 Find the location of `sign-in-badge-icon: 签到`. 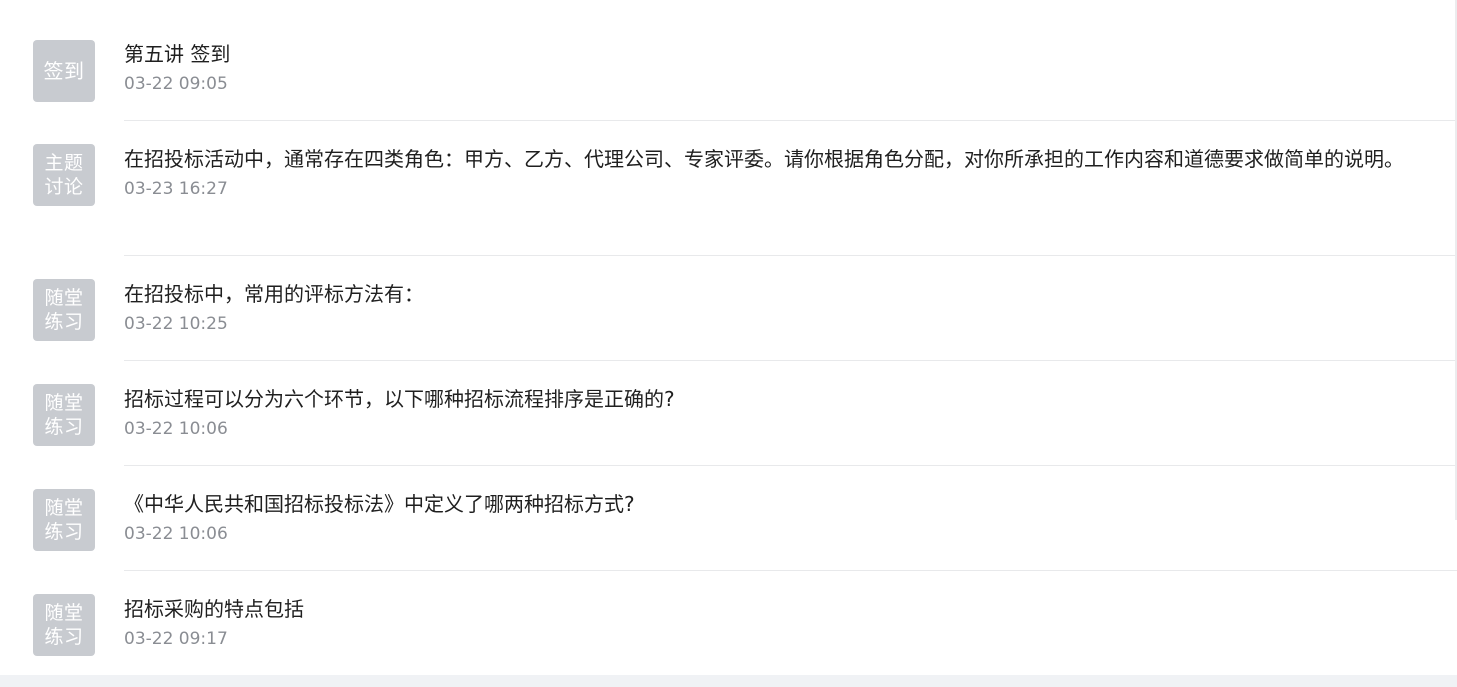

sign-in-badge-icon: 签到 is located at coordinates (64, 71).